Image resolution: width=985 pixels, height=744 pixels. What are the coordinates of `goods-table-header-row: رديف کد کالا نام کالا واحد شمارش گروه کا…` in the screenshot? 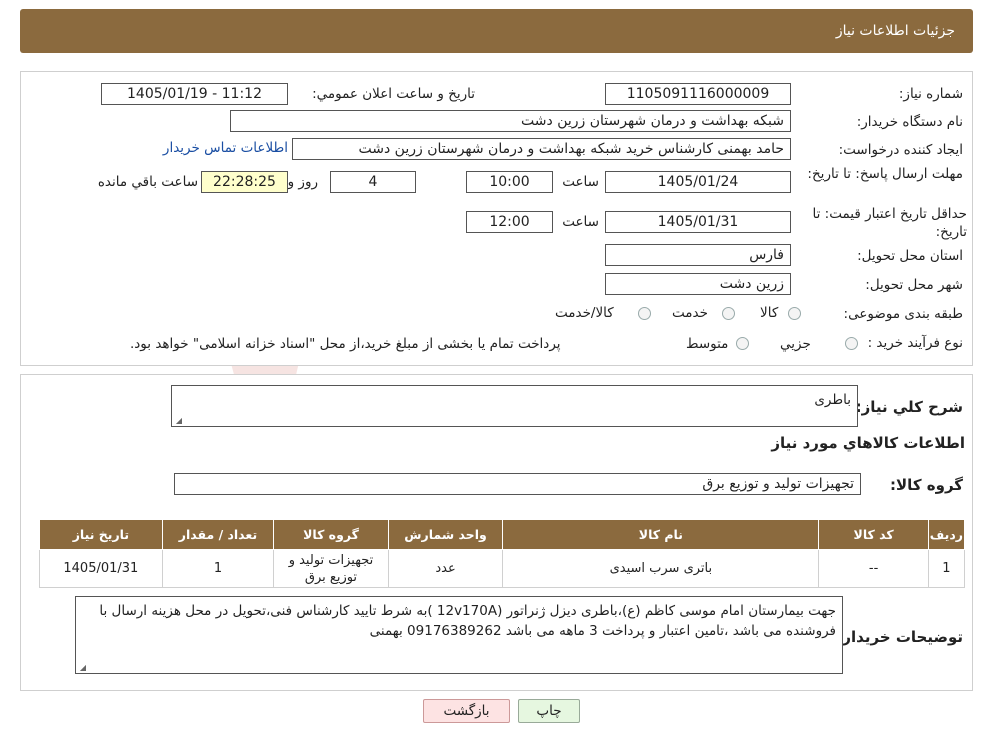 It's located at (502, 534).